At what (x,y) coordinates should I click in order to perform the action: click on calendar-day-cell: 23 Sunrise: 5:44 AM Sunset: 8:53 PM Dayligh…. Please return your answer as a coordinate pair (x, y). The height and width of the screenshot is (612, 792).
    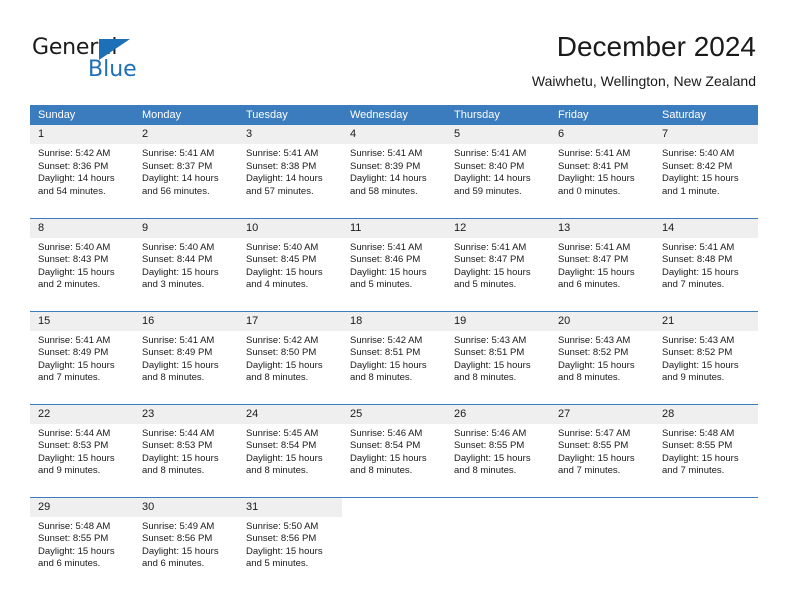
    Looking at the image, I should click on (186, 450).